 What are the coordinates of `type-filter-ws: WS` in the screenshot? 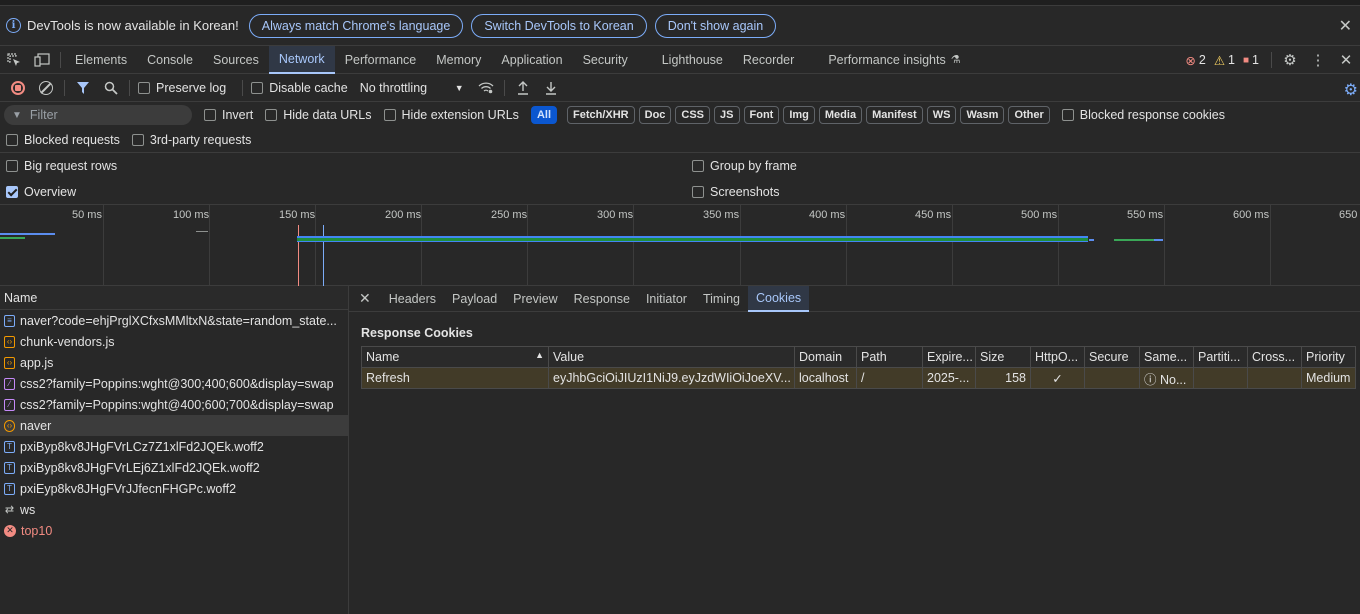 It's located at (941, 115).